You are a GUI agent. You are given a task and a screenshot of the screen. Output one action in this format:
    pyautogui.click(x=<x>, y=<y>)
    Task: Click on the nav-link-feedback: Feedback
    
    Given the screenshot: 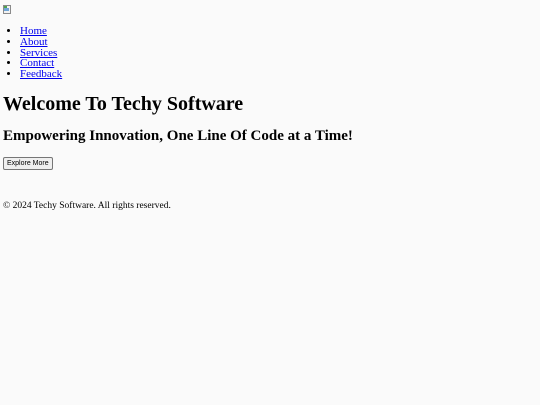 What is the action you would take?
    pyautogui.click(x=41, y=74)
    